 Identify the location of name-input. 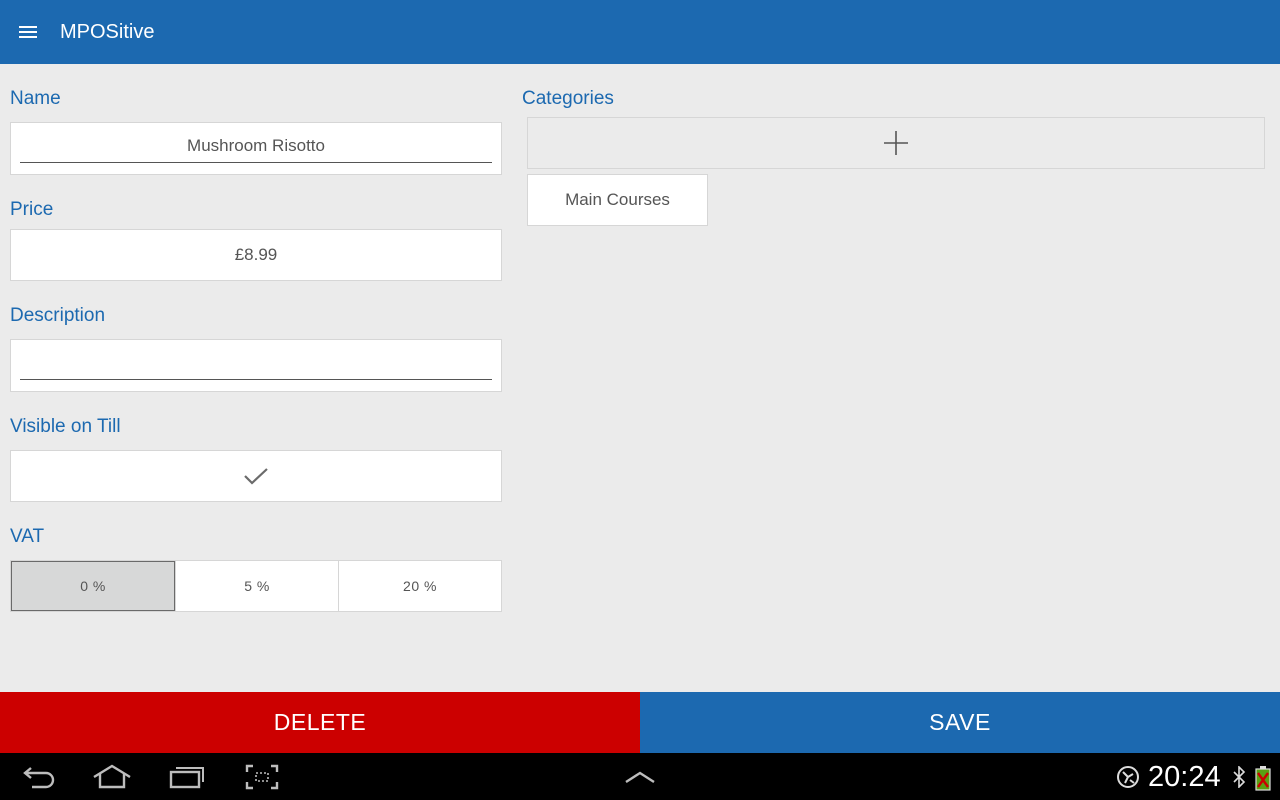
(256, 146).